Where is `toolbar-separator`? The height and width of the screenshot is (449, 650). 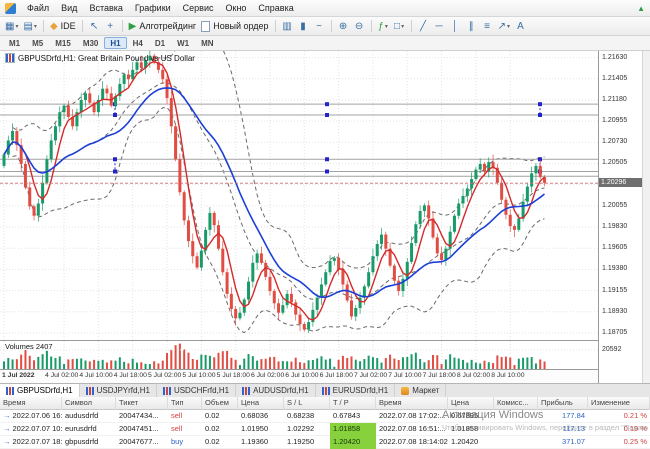
toolbar-separator is located at coordinates (331, 26).